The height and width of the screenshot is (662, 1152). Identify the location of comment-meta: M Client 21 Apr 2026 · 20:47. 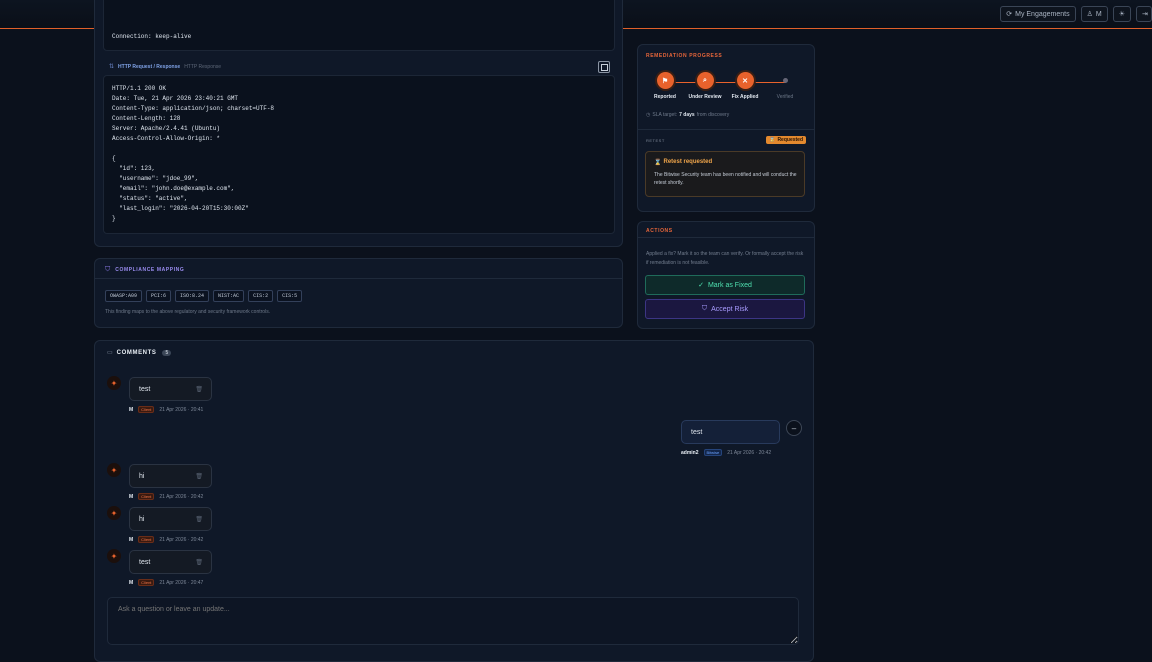
(166, 582).